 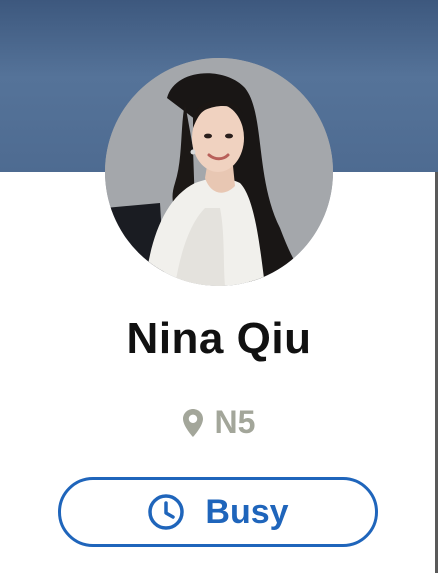 I want to click on profile-name: Nina Qiu, so click(x=219, y=338).